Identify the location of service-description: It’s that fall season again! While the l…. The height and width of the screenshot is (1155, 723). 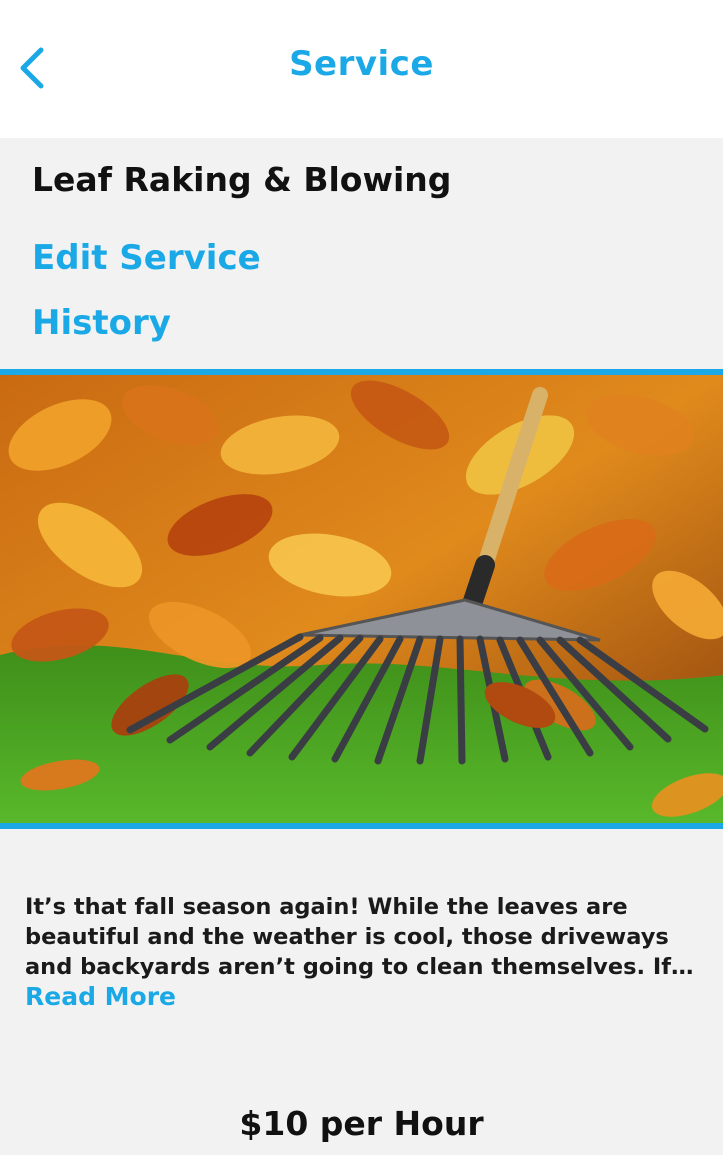
(348, 937).